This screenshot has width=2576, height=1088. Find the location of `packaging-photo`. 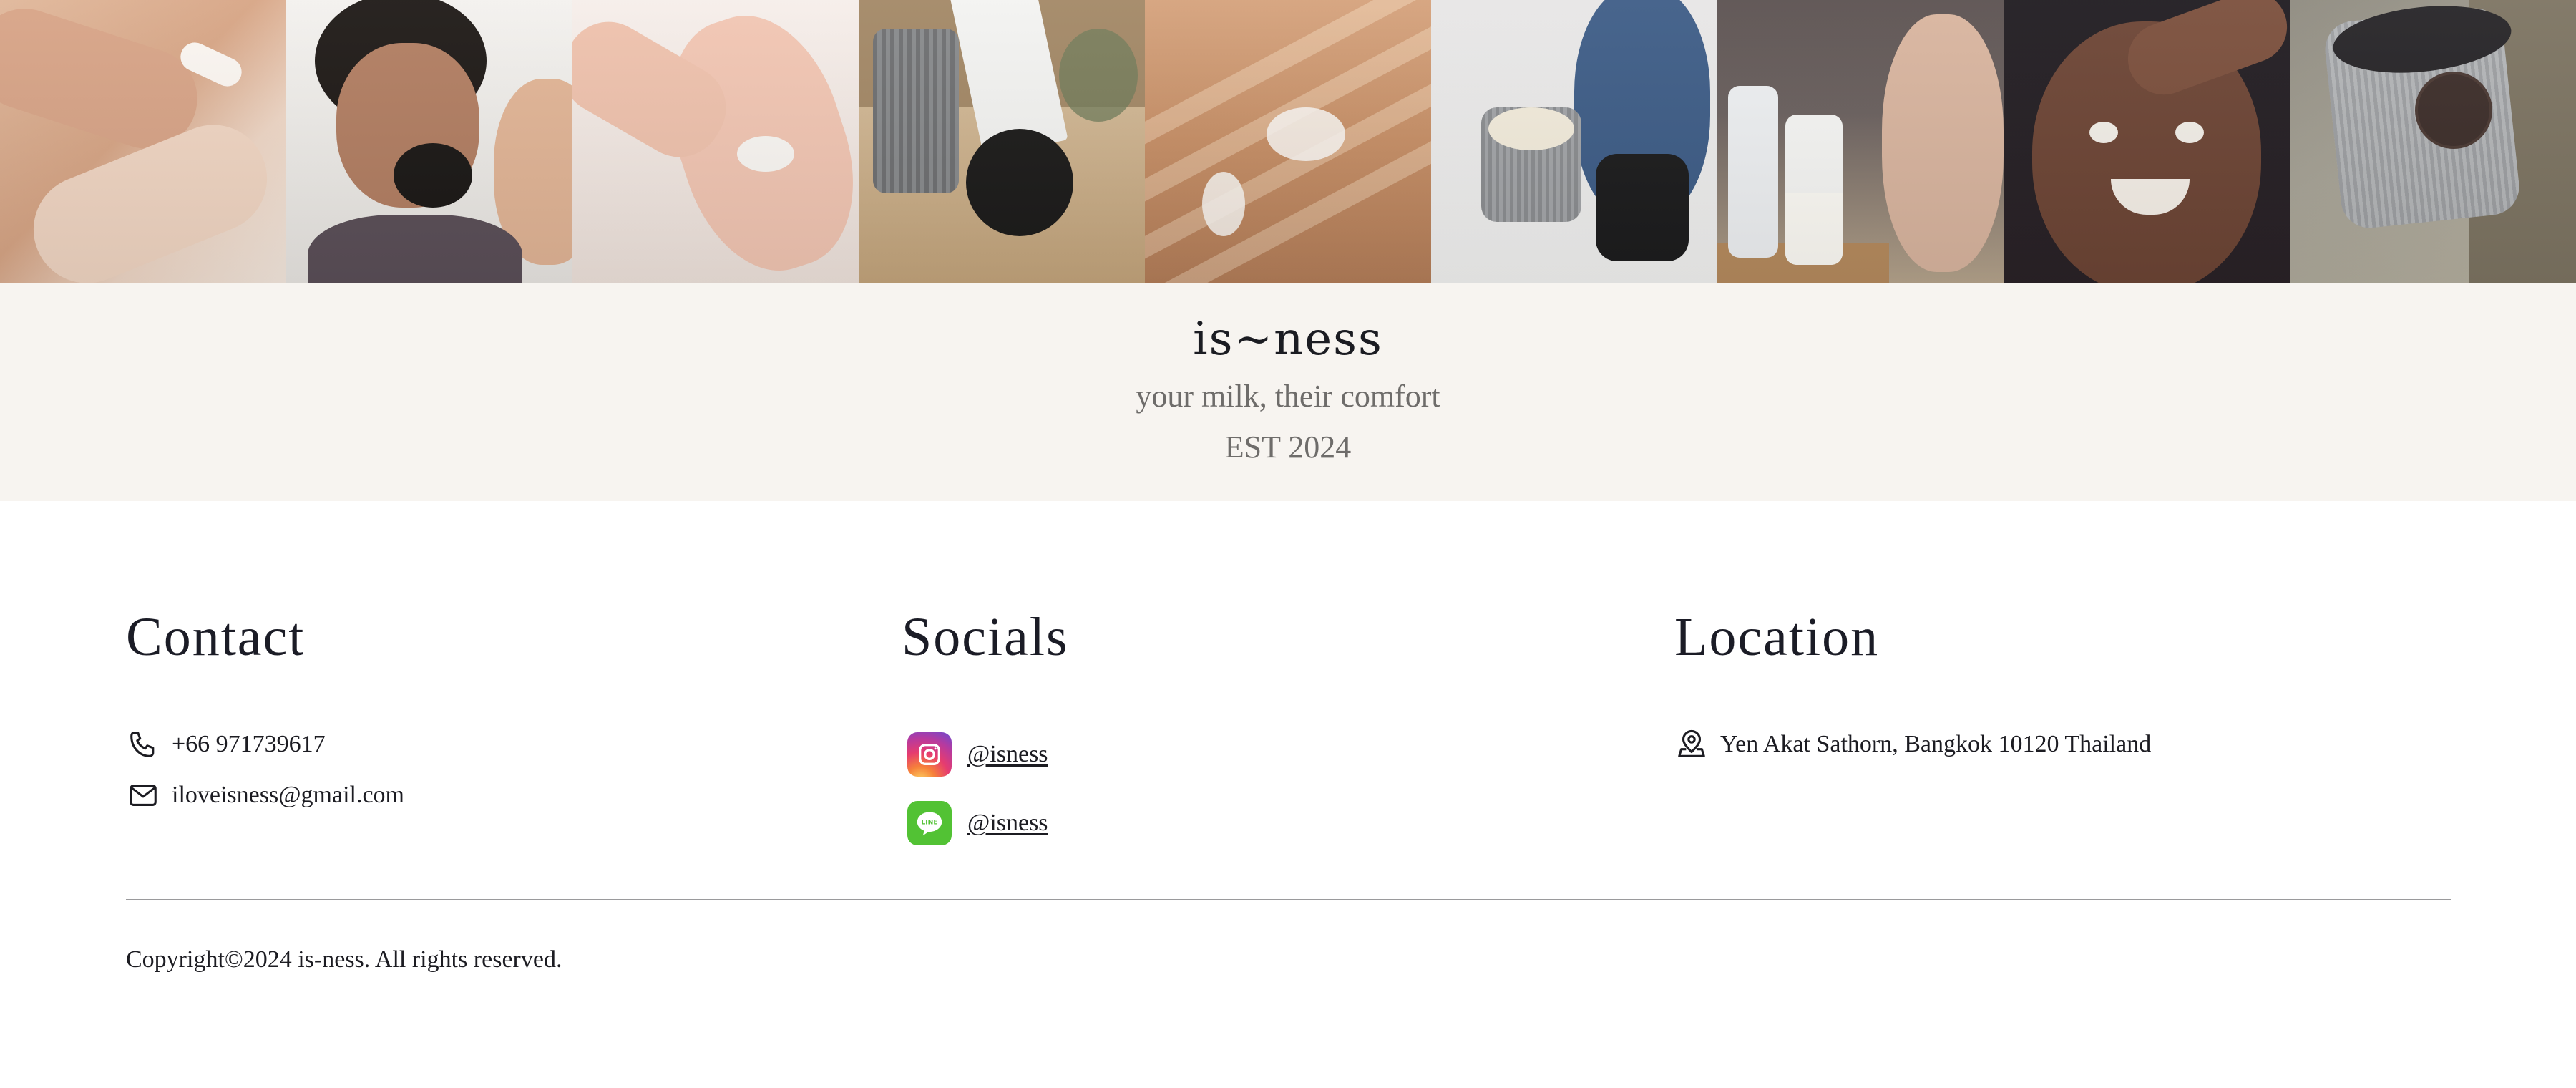

packaging-photo is located at coordinates (1002, 141).